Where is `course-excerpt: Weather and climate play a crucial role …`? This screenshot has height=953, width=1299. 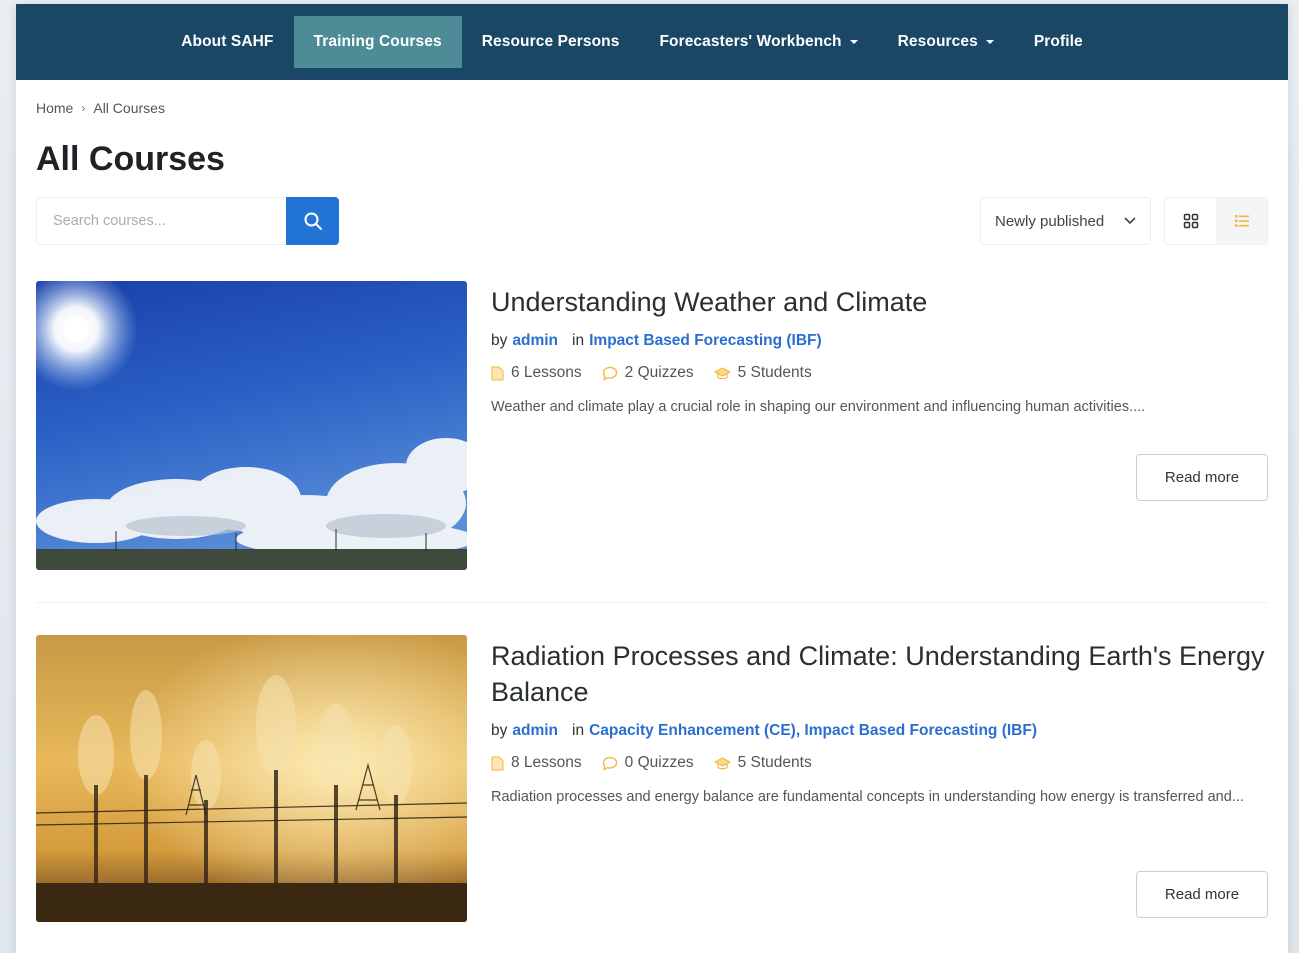 course-excerpt: Weather and climate play a crucial role … is located at coordinates (818, 407).